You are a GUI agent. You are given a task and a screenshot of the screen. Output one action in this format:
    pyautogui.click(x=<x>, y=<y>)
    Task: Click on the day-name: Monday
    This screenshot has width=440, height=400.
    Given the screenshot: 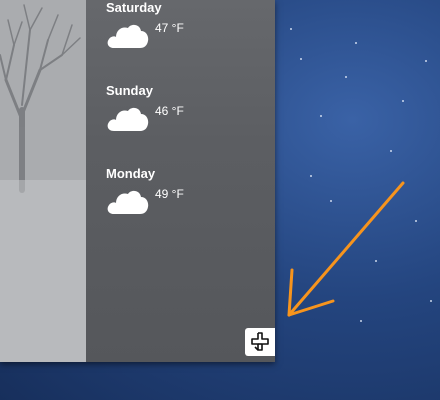 What is the action you would take?
    pyautogui.click(x=131, y=173)
    